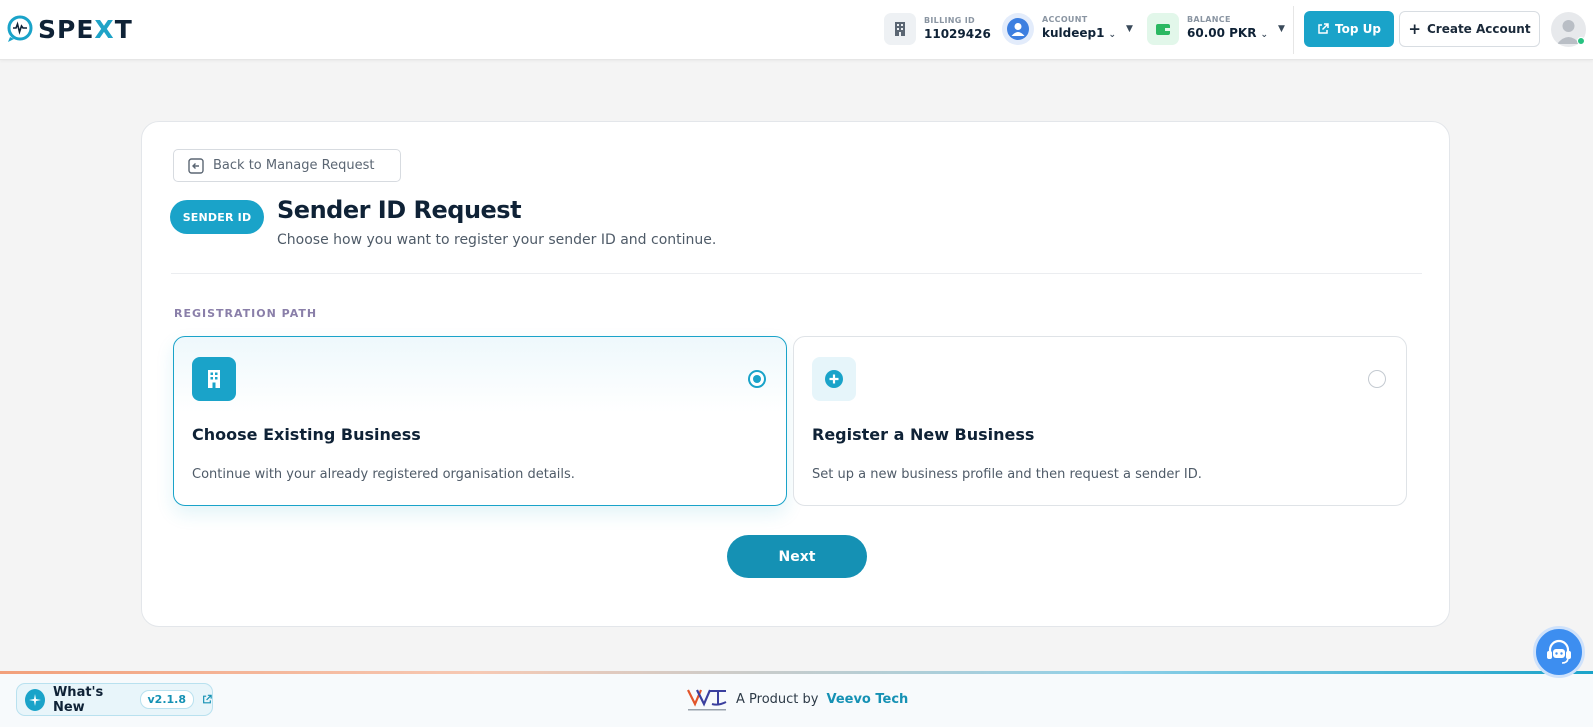 This screenshot has width=1593, height=727. I want to click on option-radio-selected, so click(757, 379).